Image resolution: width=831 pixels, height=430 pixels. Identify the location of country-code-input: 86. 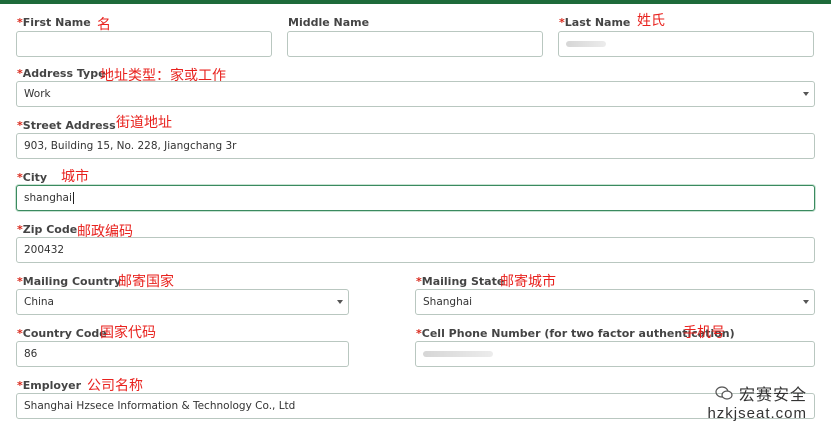
(182, 354).